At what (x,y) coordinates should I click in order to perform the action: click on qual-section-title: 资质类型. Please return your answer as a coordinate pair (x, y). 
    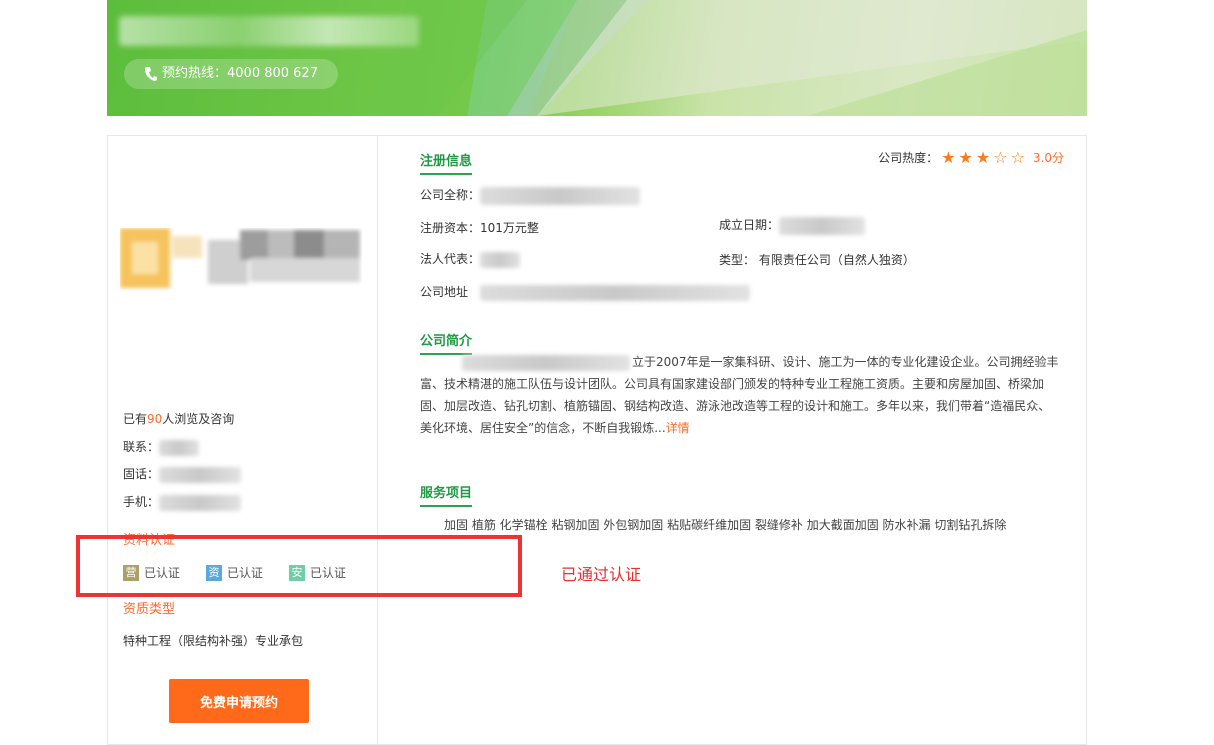
    Looking at the image, I should click on (149, 609).